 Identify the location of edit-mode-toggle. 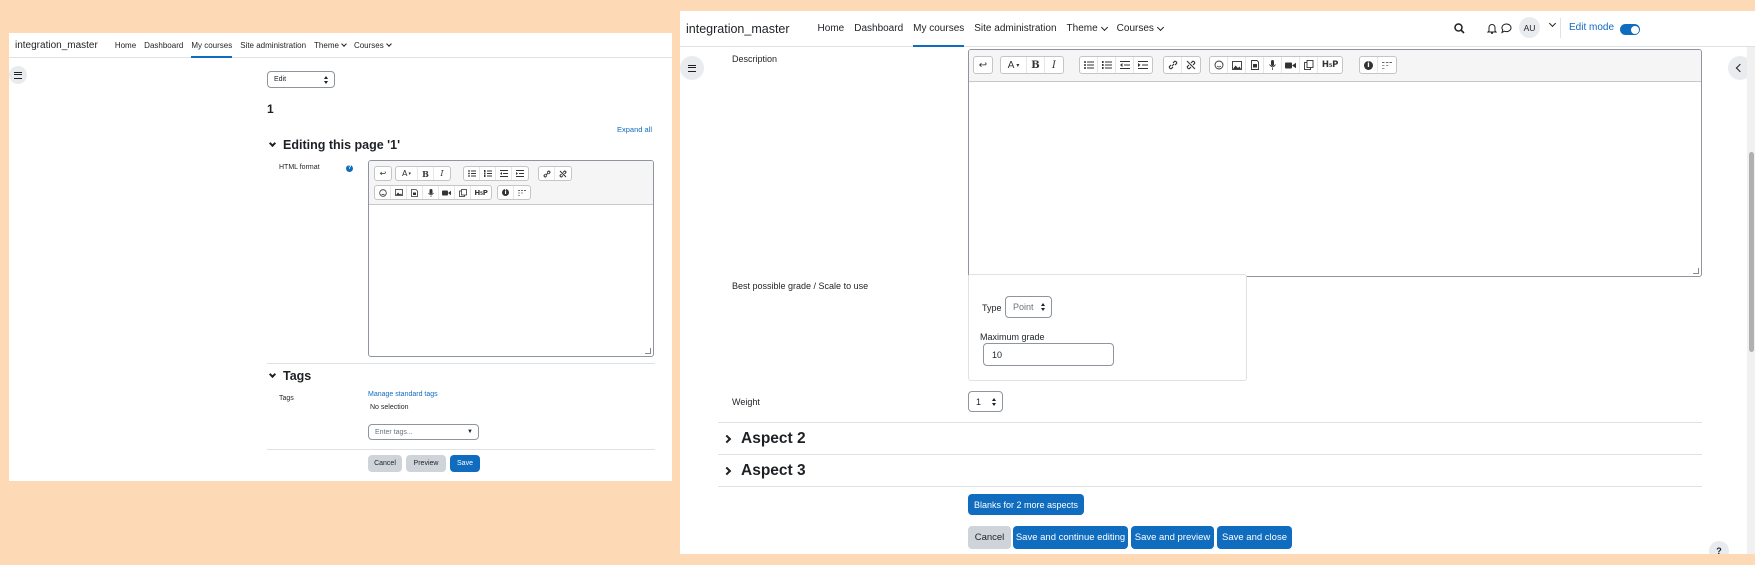
(1630, 29).